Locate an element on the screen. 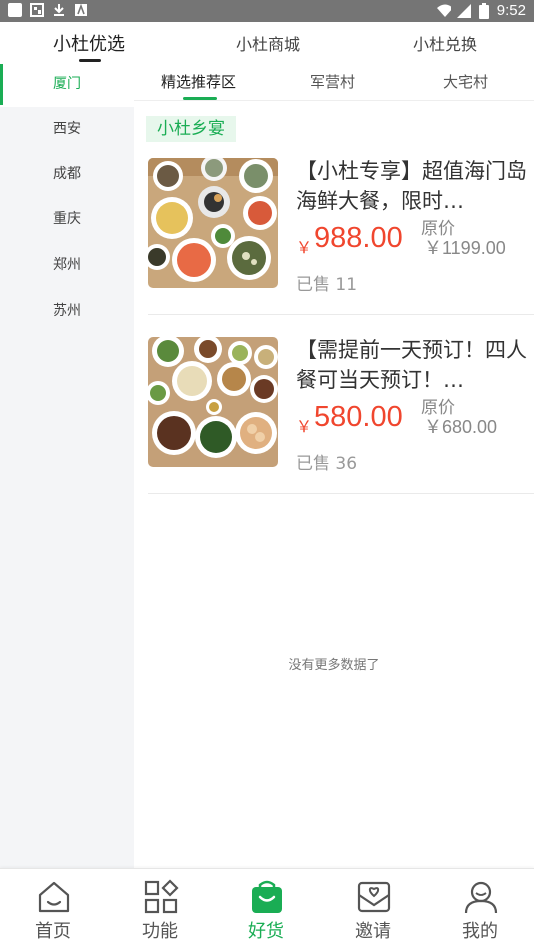 The image size is (534, 950). sub-tabs: 精选推荐区 军营村 大宅村 is located at coordinates (334, 81).